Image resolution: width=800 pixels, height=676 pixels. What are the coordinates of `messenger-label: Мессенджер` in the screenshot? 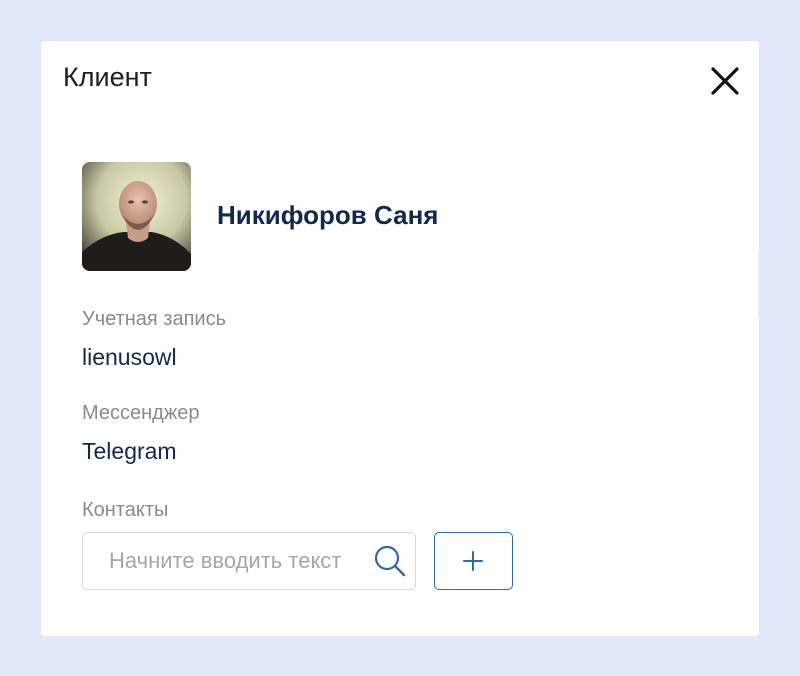 It's located at (141, 413).